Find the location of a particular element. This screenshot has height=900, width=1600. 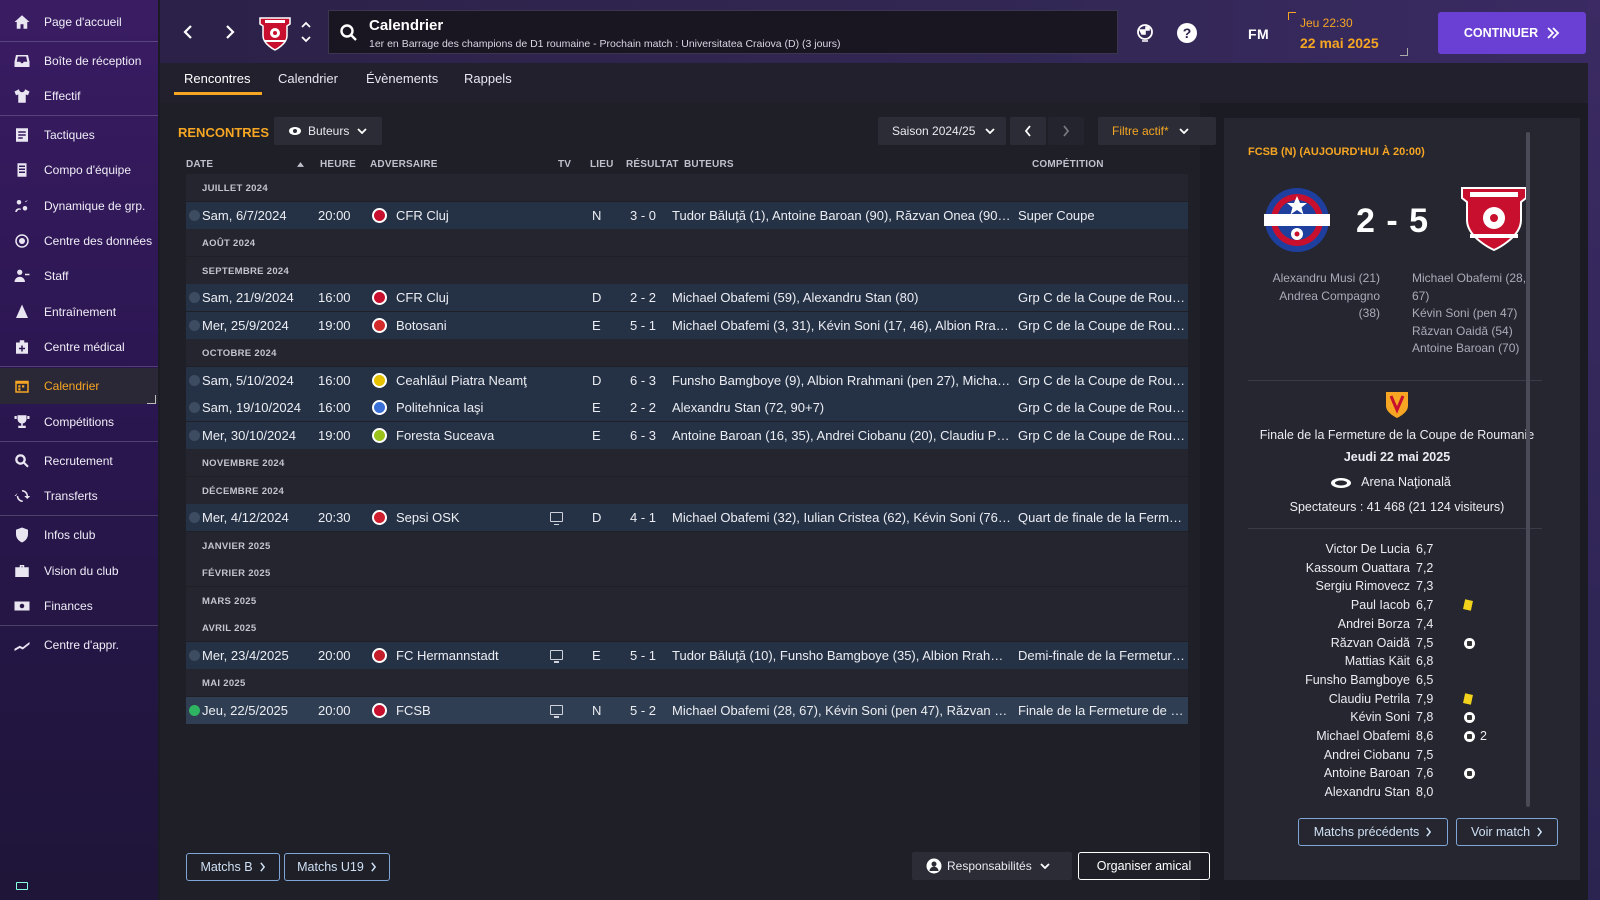

sidebar-item-squad: Effectif is located at coordinates (79, 96).